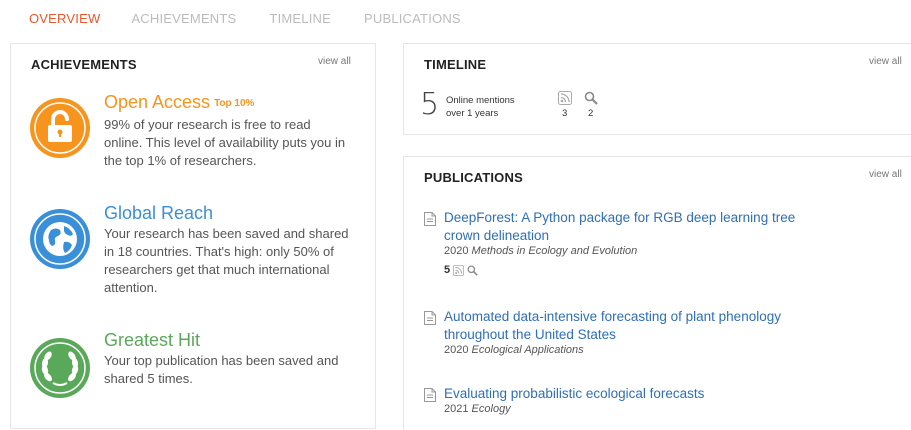 The height and width of the screenshot is (430, 911). I want to click on publications-title: PUBLICATIONS, so click(473, 177).